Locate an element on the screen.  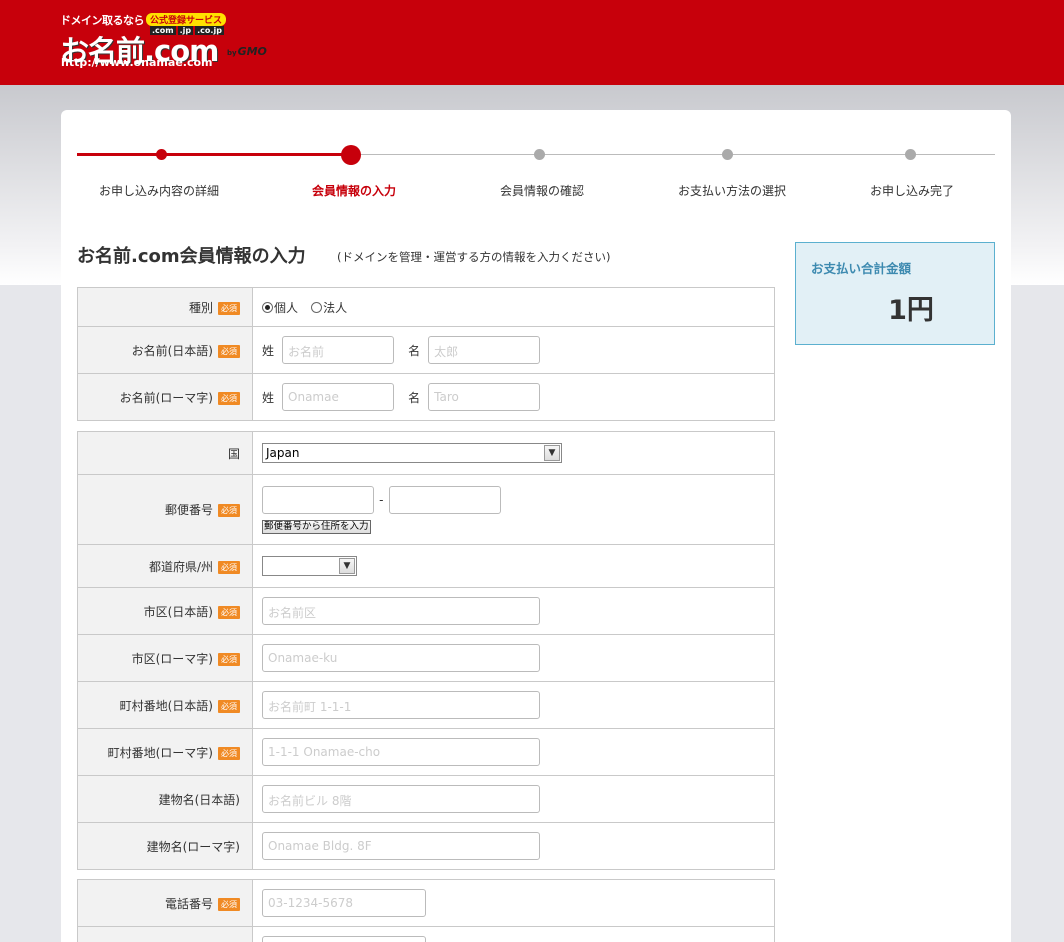
logo-badge: 公式登録サービス is located at coordinates (186, 19).